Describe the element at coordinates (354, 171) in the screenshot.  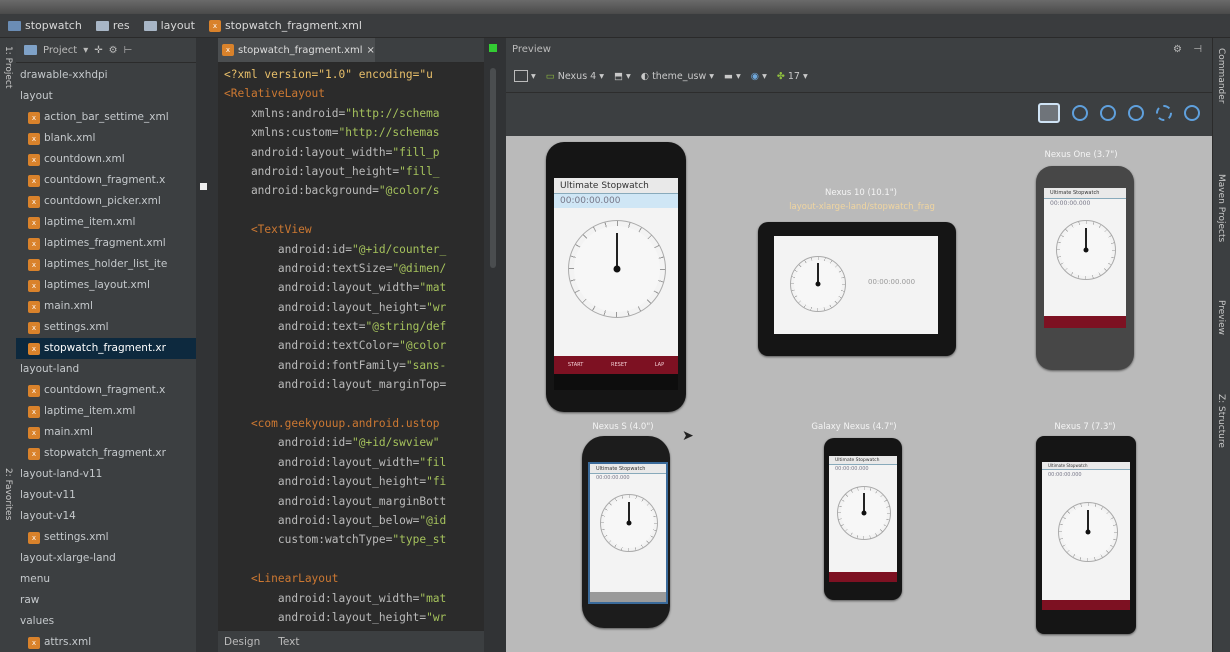
I see `code-line: android:layout_height="fill_` at that location.